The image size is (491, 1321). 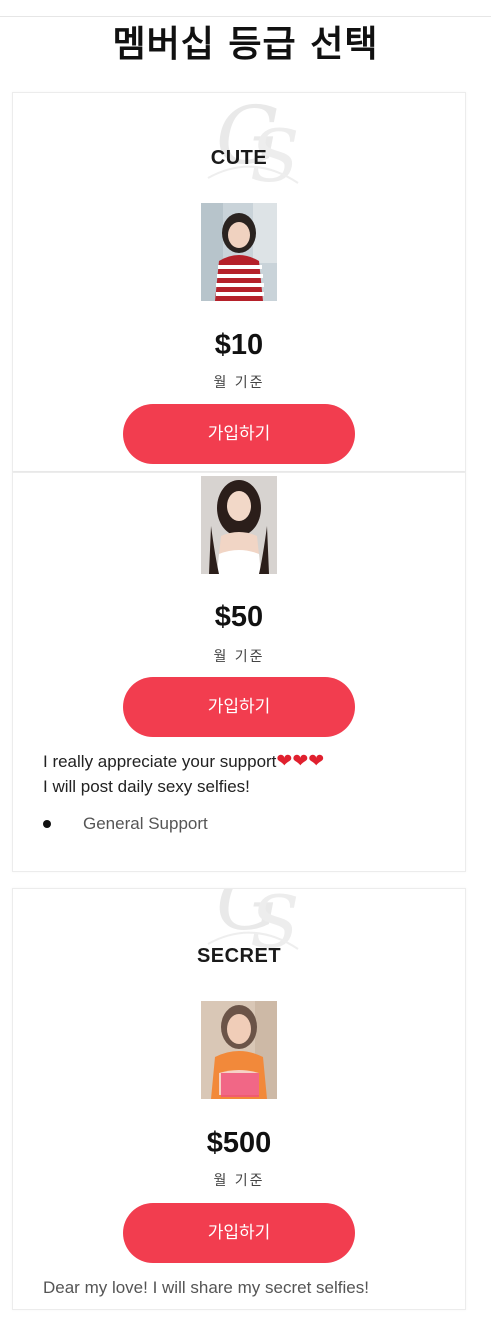 I want to click on top-divider, so click(x=245, y=16).